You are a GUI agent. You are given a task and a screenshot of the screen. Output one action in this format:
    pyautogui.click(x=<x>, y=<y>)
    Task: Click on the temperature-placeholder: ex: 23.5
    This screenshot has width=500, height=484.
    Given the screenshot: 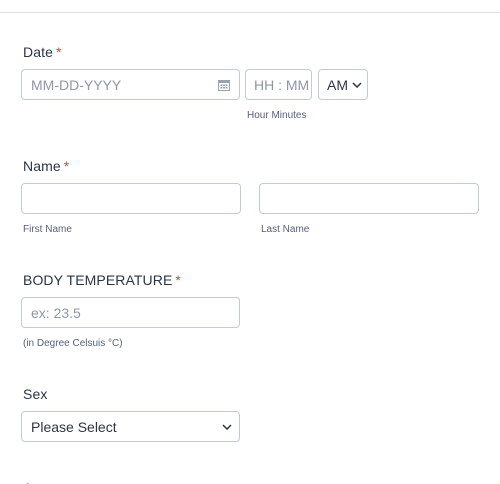 What is the action you would take?
    pyautogui.click(x=56, y=313)
    